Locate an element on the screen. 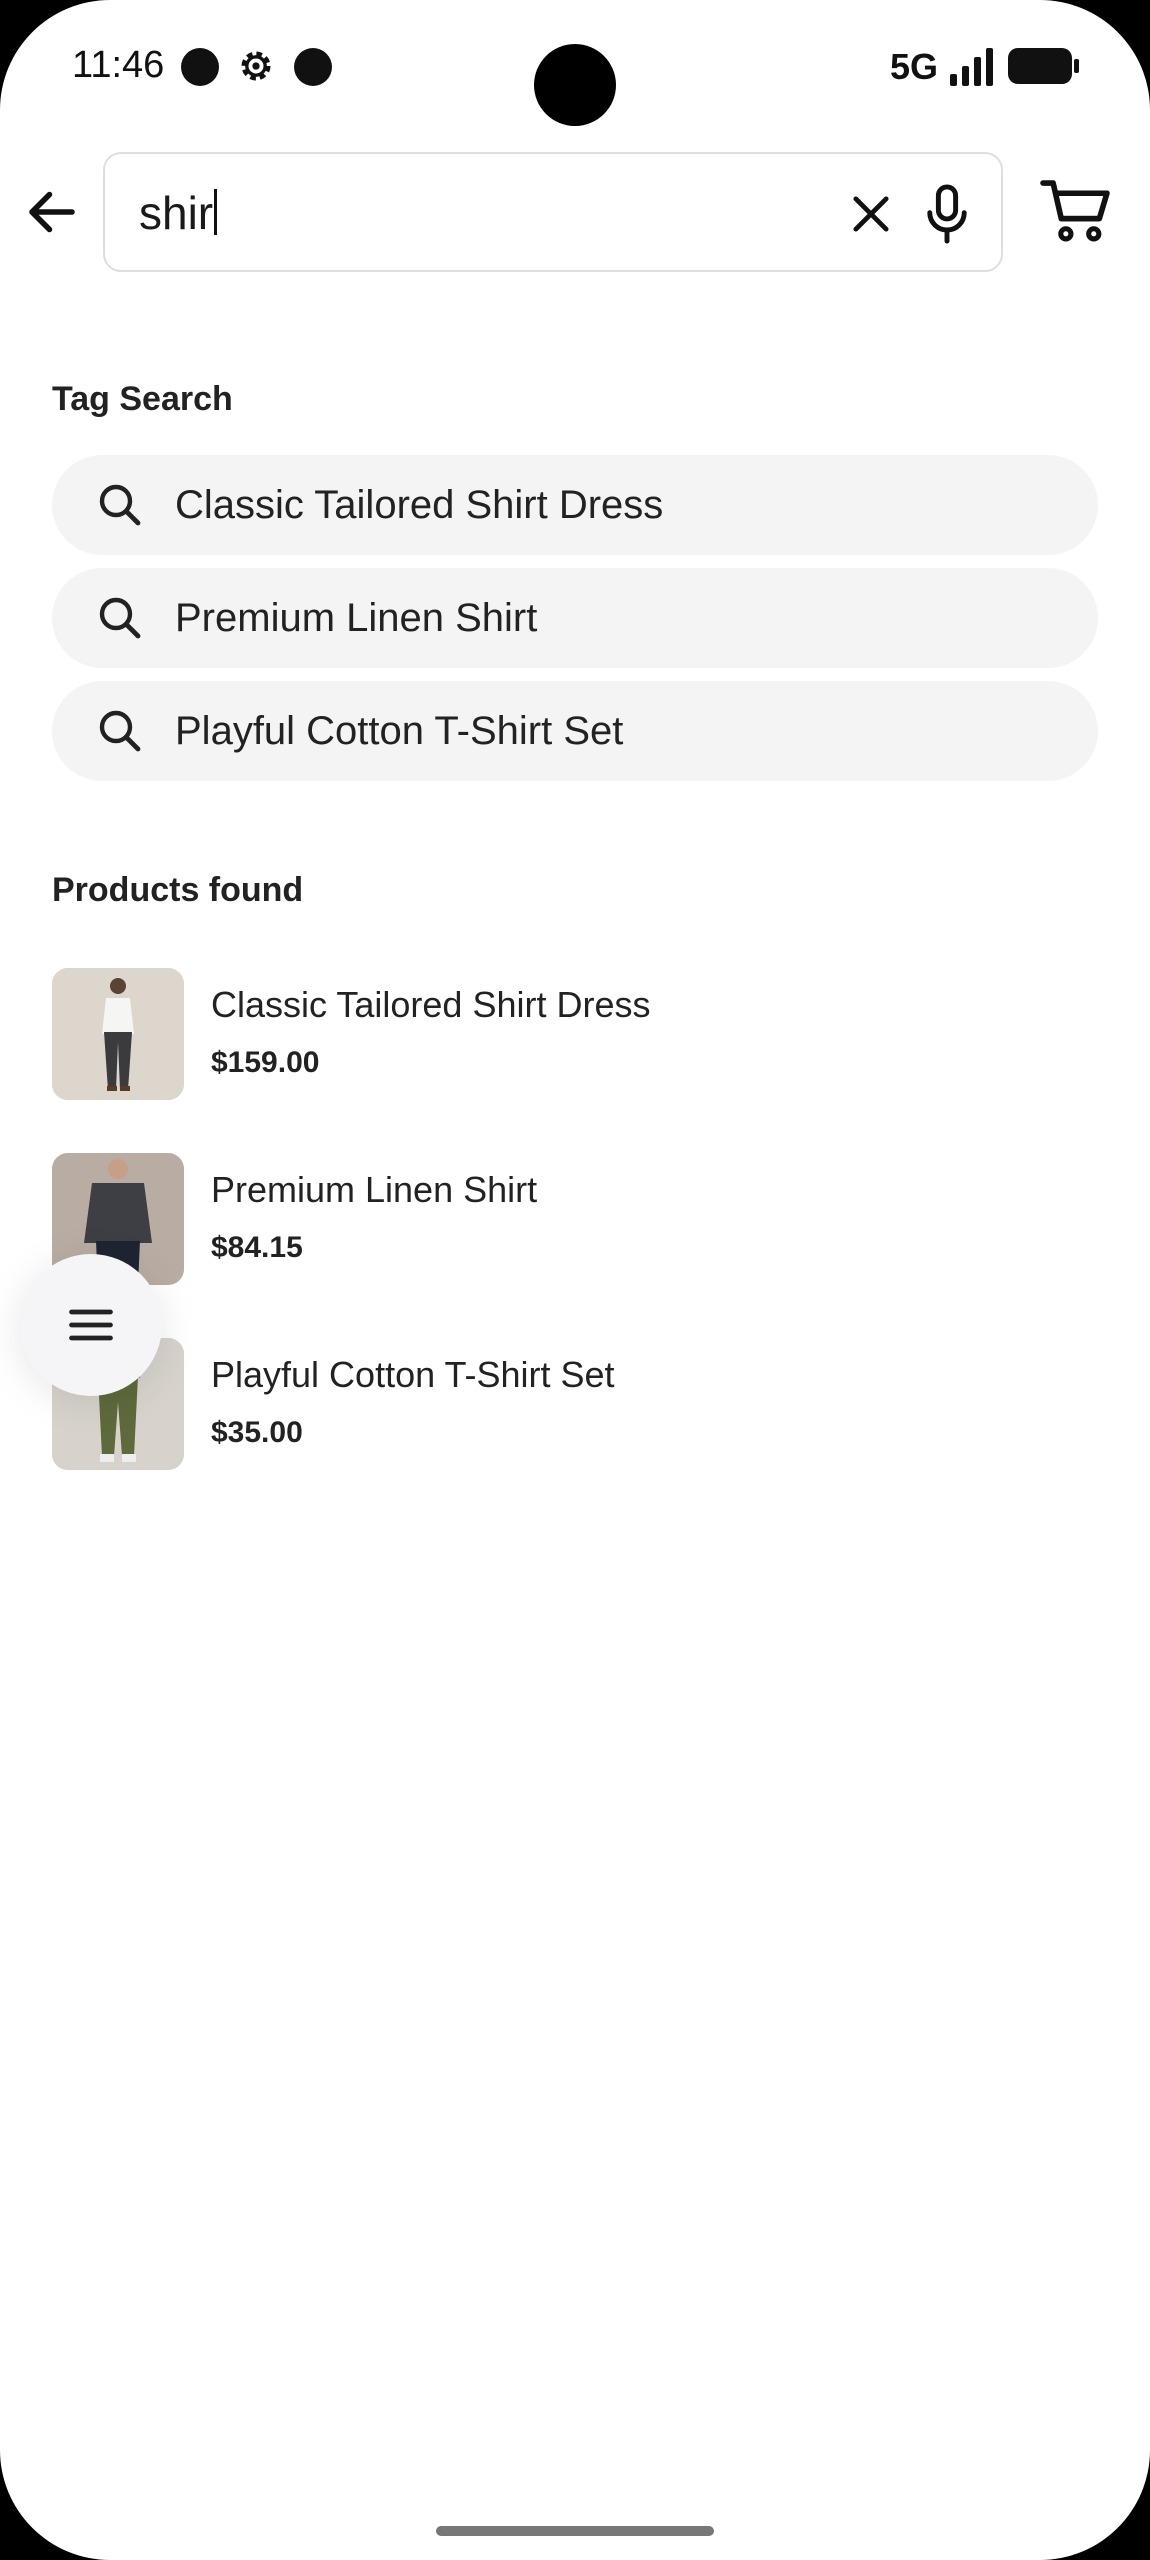 The image size is (1150, 2560). product-price: $84.15 is located at coordinates (257, 1247).